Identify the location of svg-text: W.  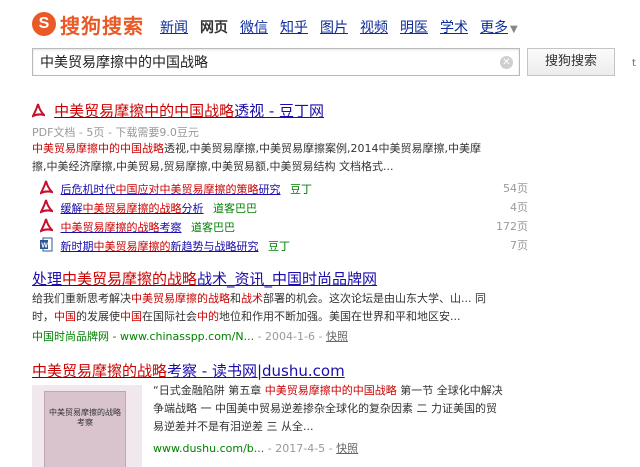
(44, 246).